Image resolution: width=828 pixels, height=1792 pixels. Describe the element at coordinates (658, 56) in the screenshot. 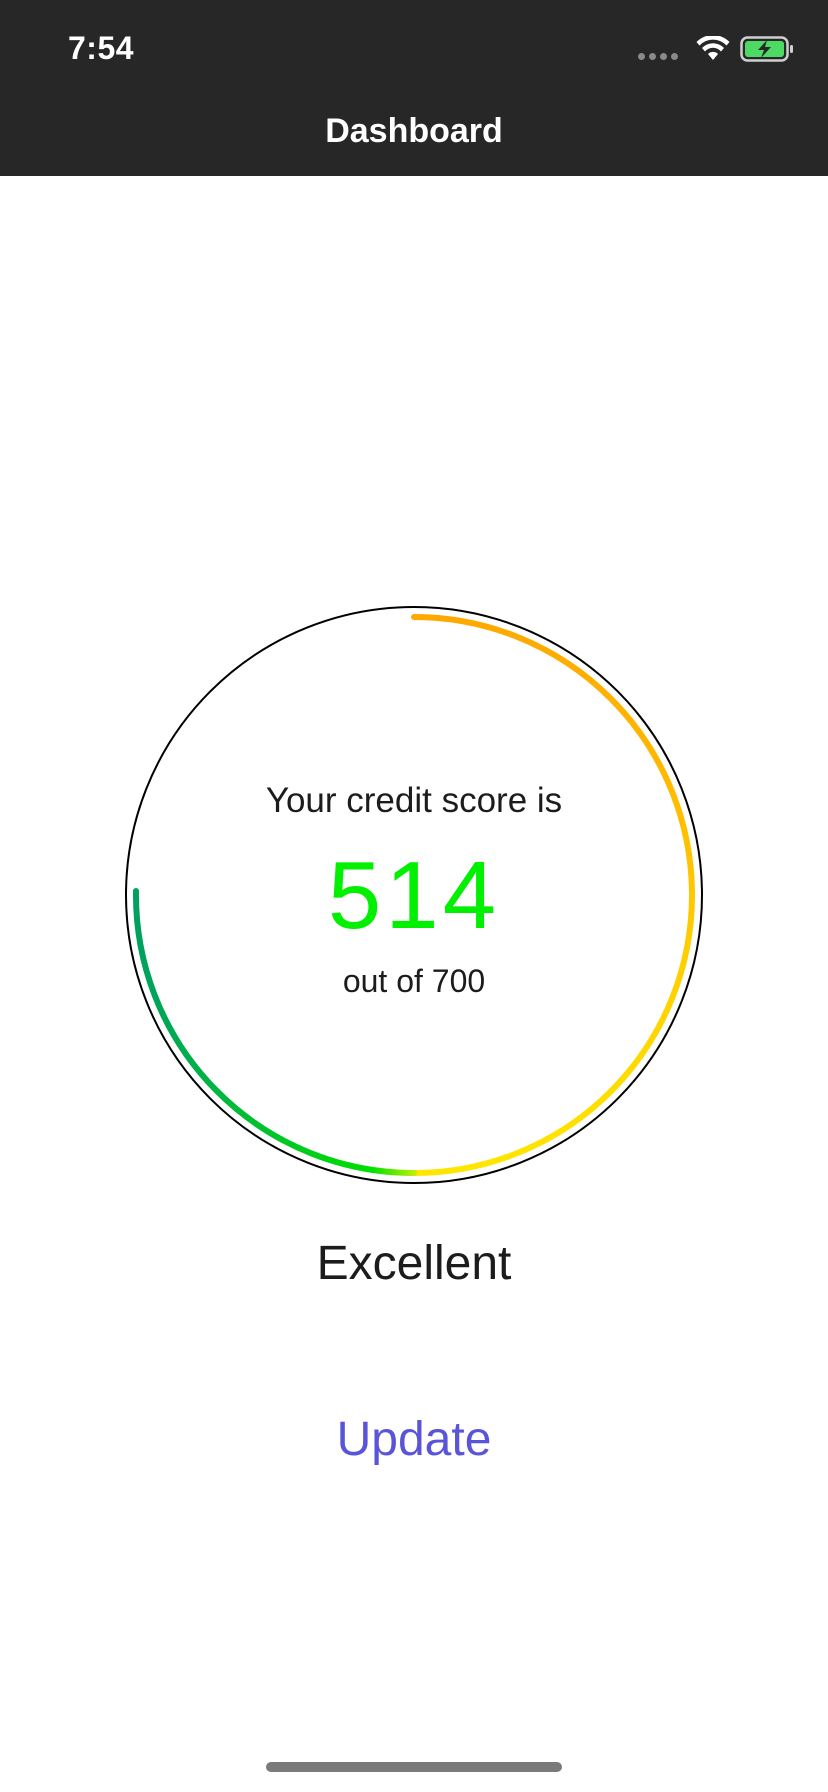

I see `signal-dots-icon` at that location.